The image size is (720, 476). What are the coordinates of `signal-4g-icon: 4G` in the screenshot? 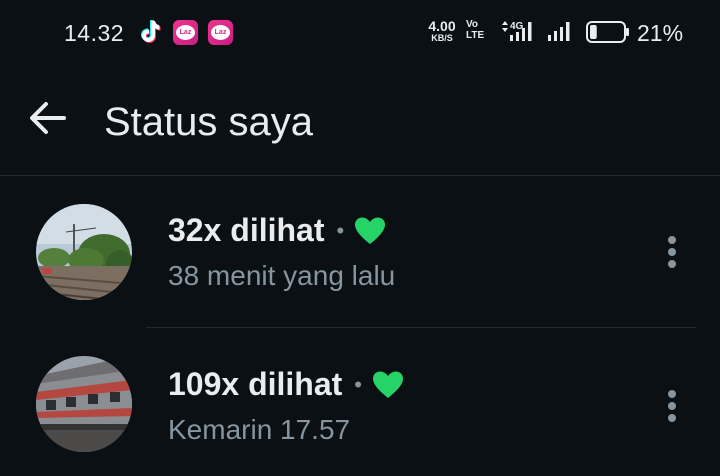 It's located at (517, 31).